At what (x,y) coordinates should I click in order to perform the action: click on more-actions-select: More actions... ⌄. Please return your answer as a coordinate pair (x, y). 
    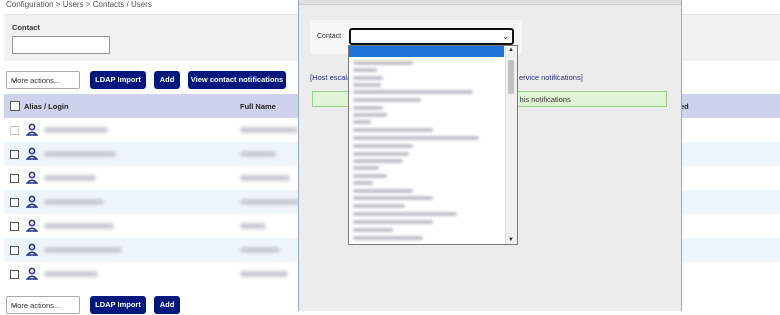
    Looking at the image, I should click on (43, 80).